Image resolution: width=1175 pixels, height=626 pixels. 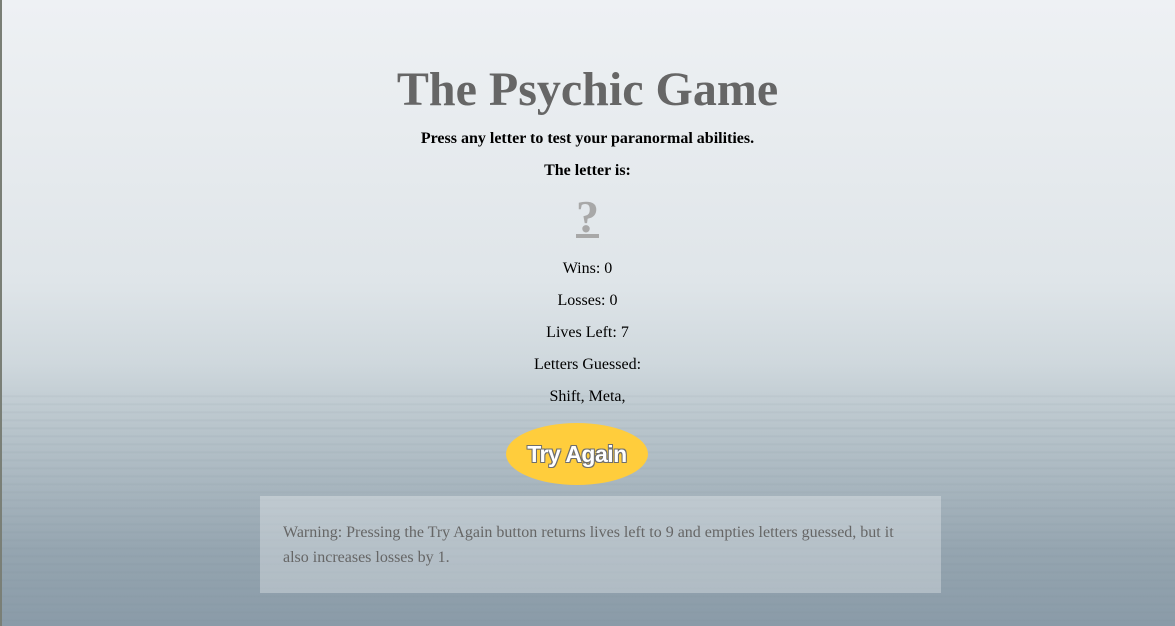 What do you see at coordinates (577, 454) in the screenshot?
I see `try-again-button: Try Again` at bounding box center [577, 454].